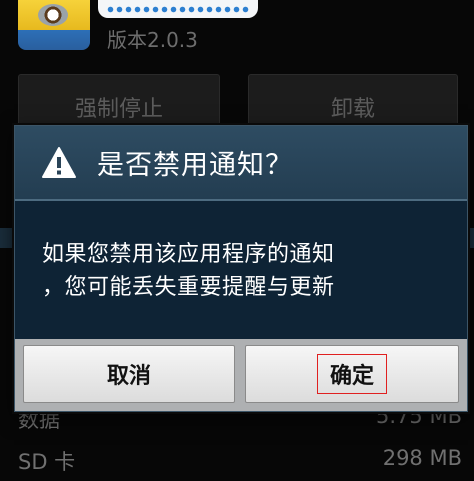 This screenshot has width=474, height=481. What do you see at coordinates (188, 254) in the screenshot?
I see `dialog-message-line-1: 如果您禁用该应用程序的通知` at bounding box center [188, 254].